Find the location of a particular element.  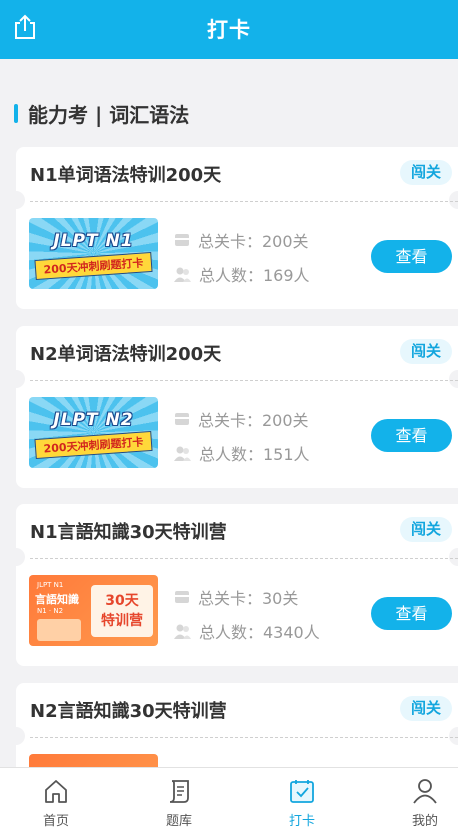

tab-profile: 我的 is located at coordinates (421, 799).